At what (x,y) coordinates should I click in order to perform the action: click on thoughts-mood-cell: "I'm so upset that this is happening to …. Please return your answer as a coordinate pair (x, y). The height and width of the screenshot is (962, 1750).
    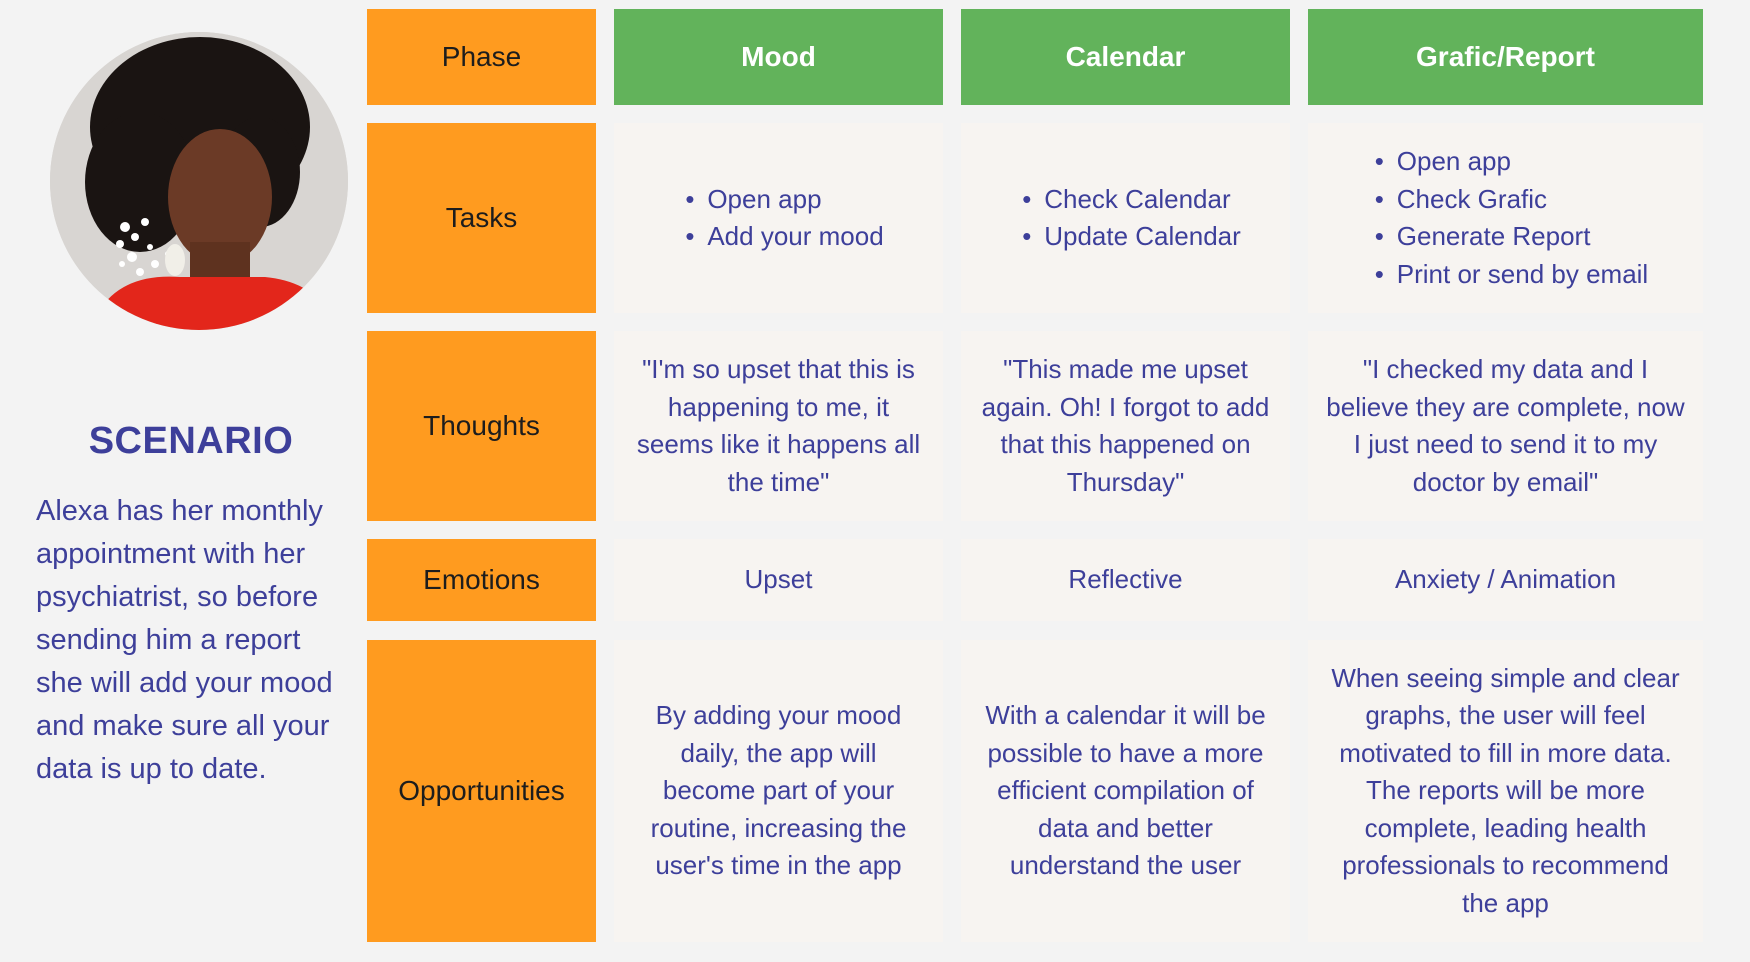
    Looking at the image, I should click on (778, 426).